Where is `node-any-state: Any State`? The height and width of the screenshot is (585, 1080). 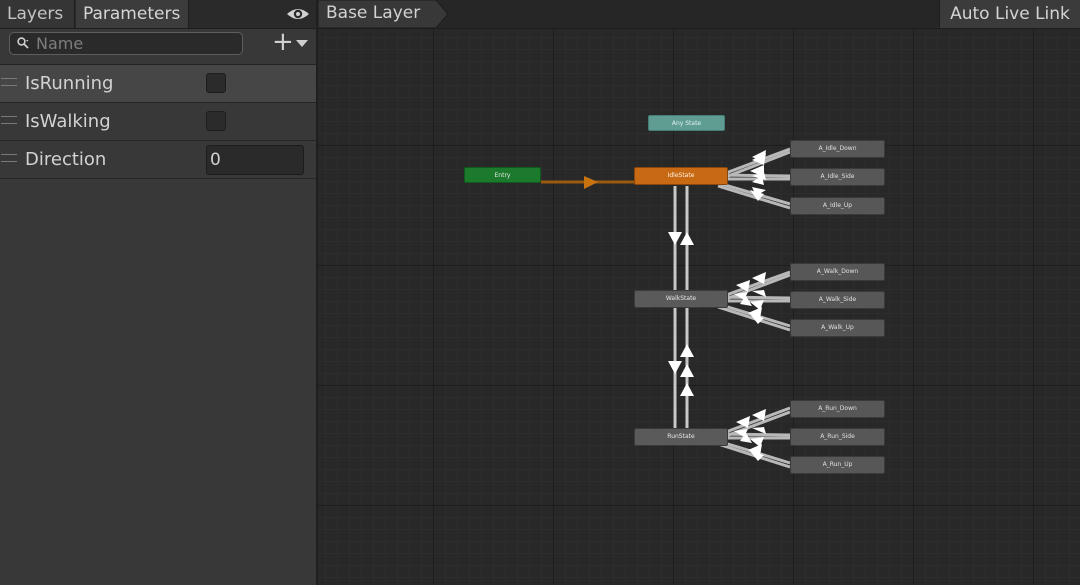 node-any-state: Any State is located at coordinates (686, 123).